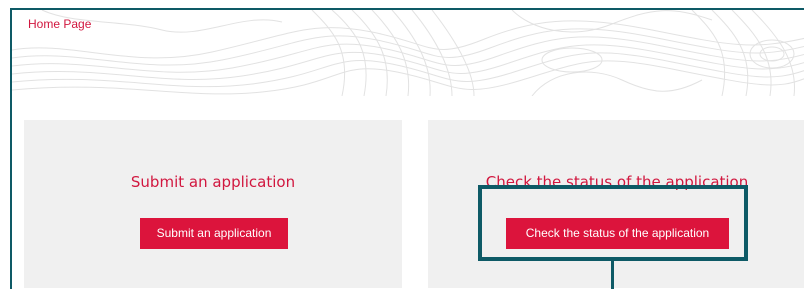 Image resolution: width=804 pixels, height=289 pixels. I want to click on check-status-title: Check the status of the application, so click(617, 182).